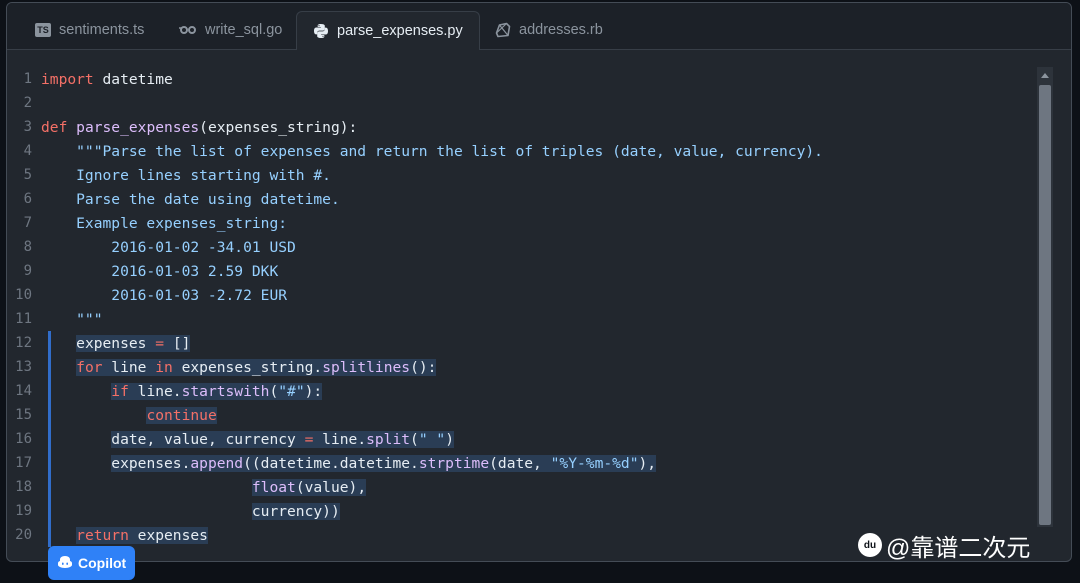 This screenshot has width=1080, height=583. Describe the element at coordinates (244, 30) in the screenshot. I see `tab-label: write_sql.go` at that location.